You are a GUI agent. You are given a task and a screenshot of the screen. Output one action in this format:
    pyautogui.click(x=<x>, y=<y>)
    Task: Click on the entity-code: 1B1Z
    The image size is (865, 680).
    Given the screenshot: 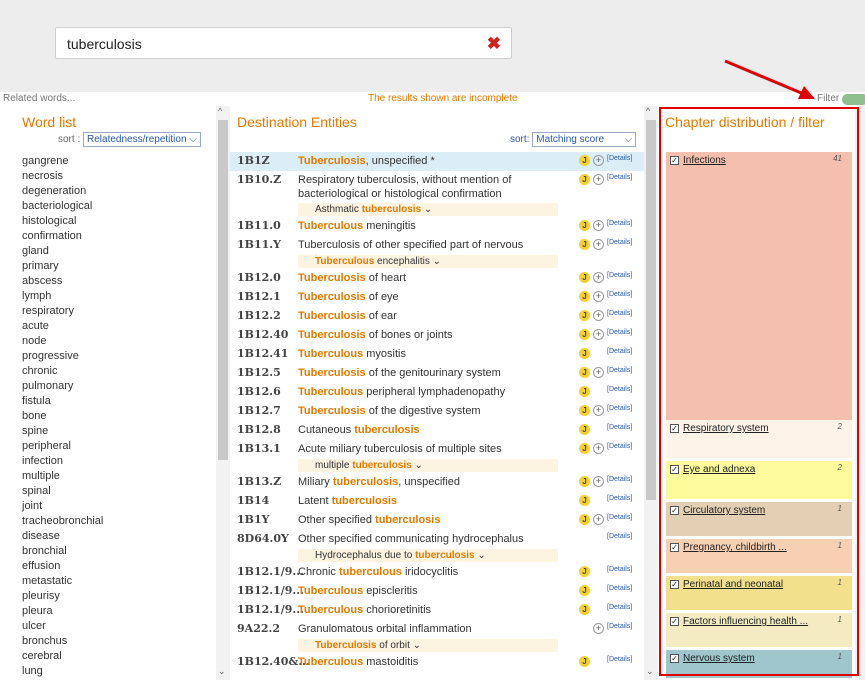 What is the action you would take?
    pyautogui.click(x=253, y=160)
    